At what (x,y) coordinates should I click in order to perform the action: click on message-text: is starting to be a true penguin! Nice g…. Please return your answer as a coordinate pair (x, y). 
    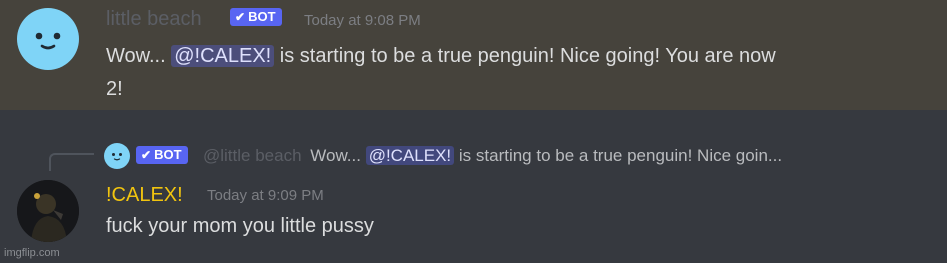
    Looking at the image, I should click on (527, 56).